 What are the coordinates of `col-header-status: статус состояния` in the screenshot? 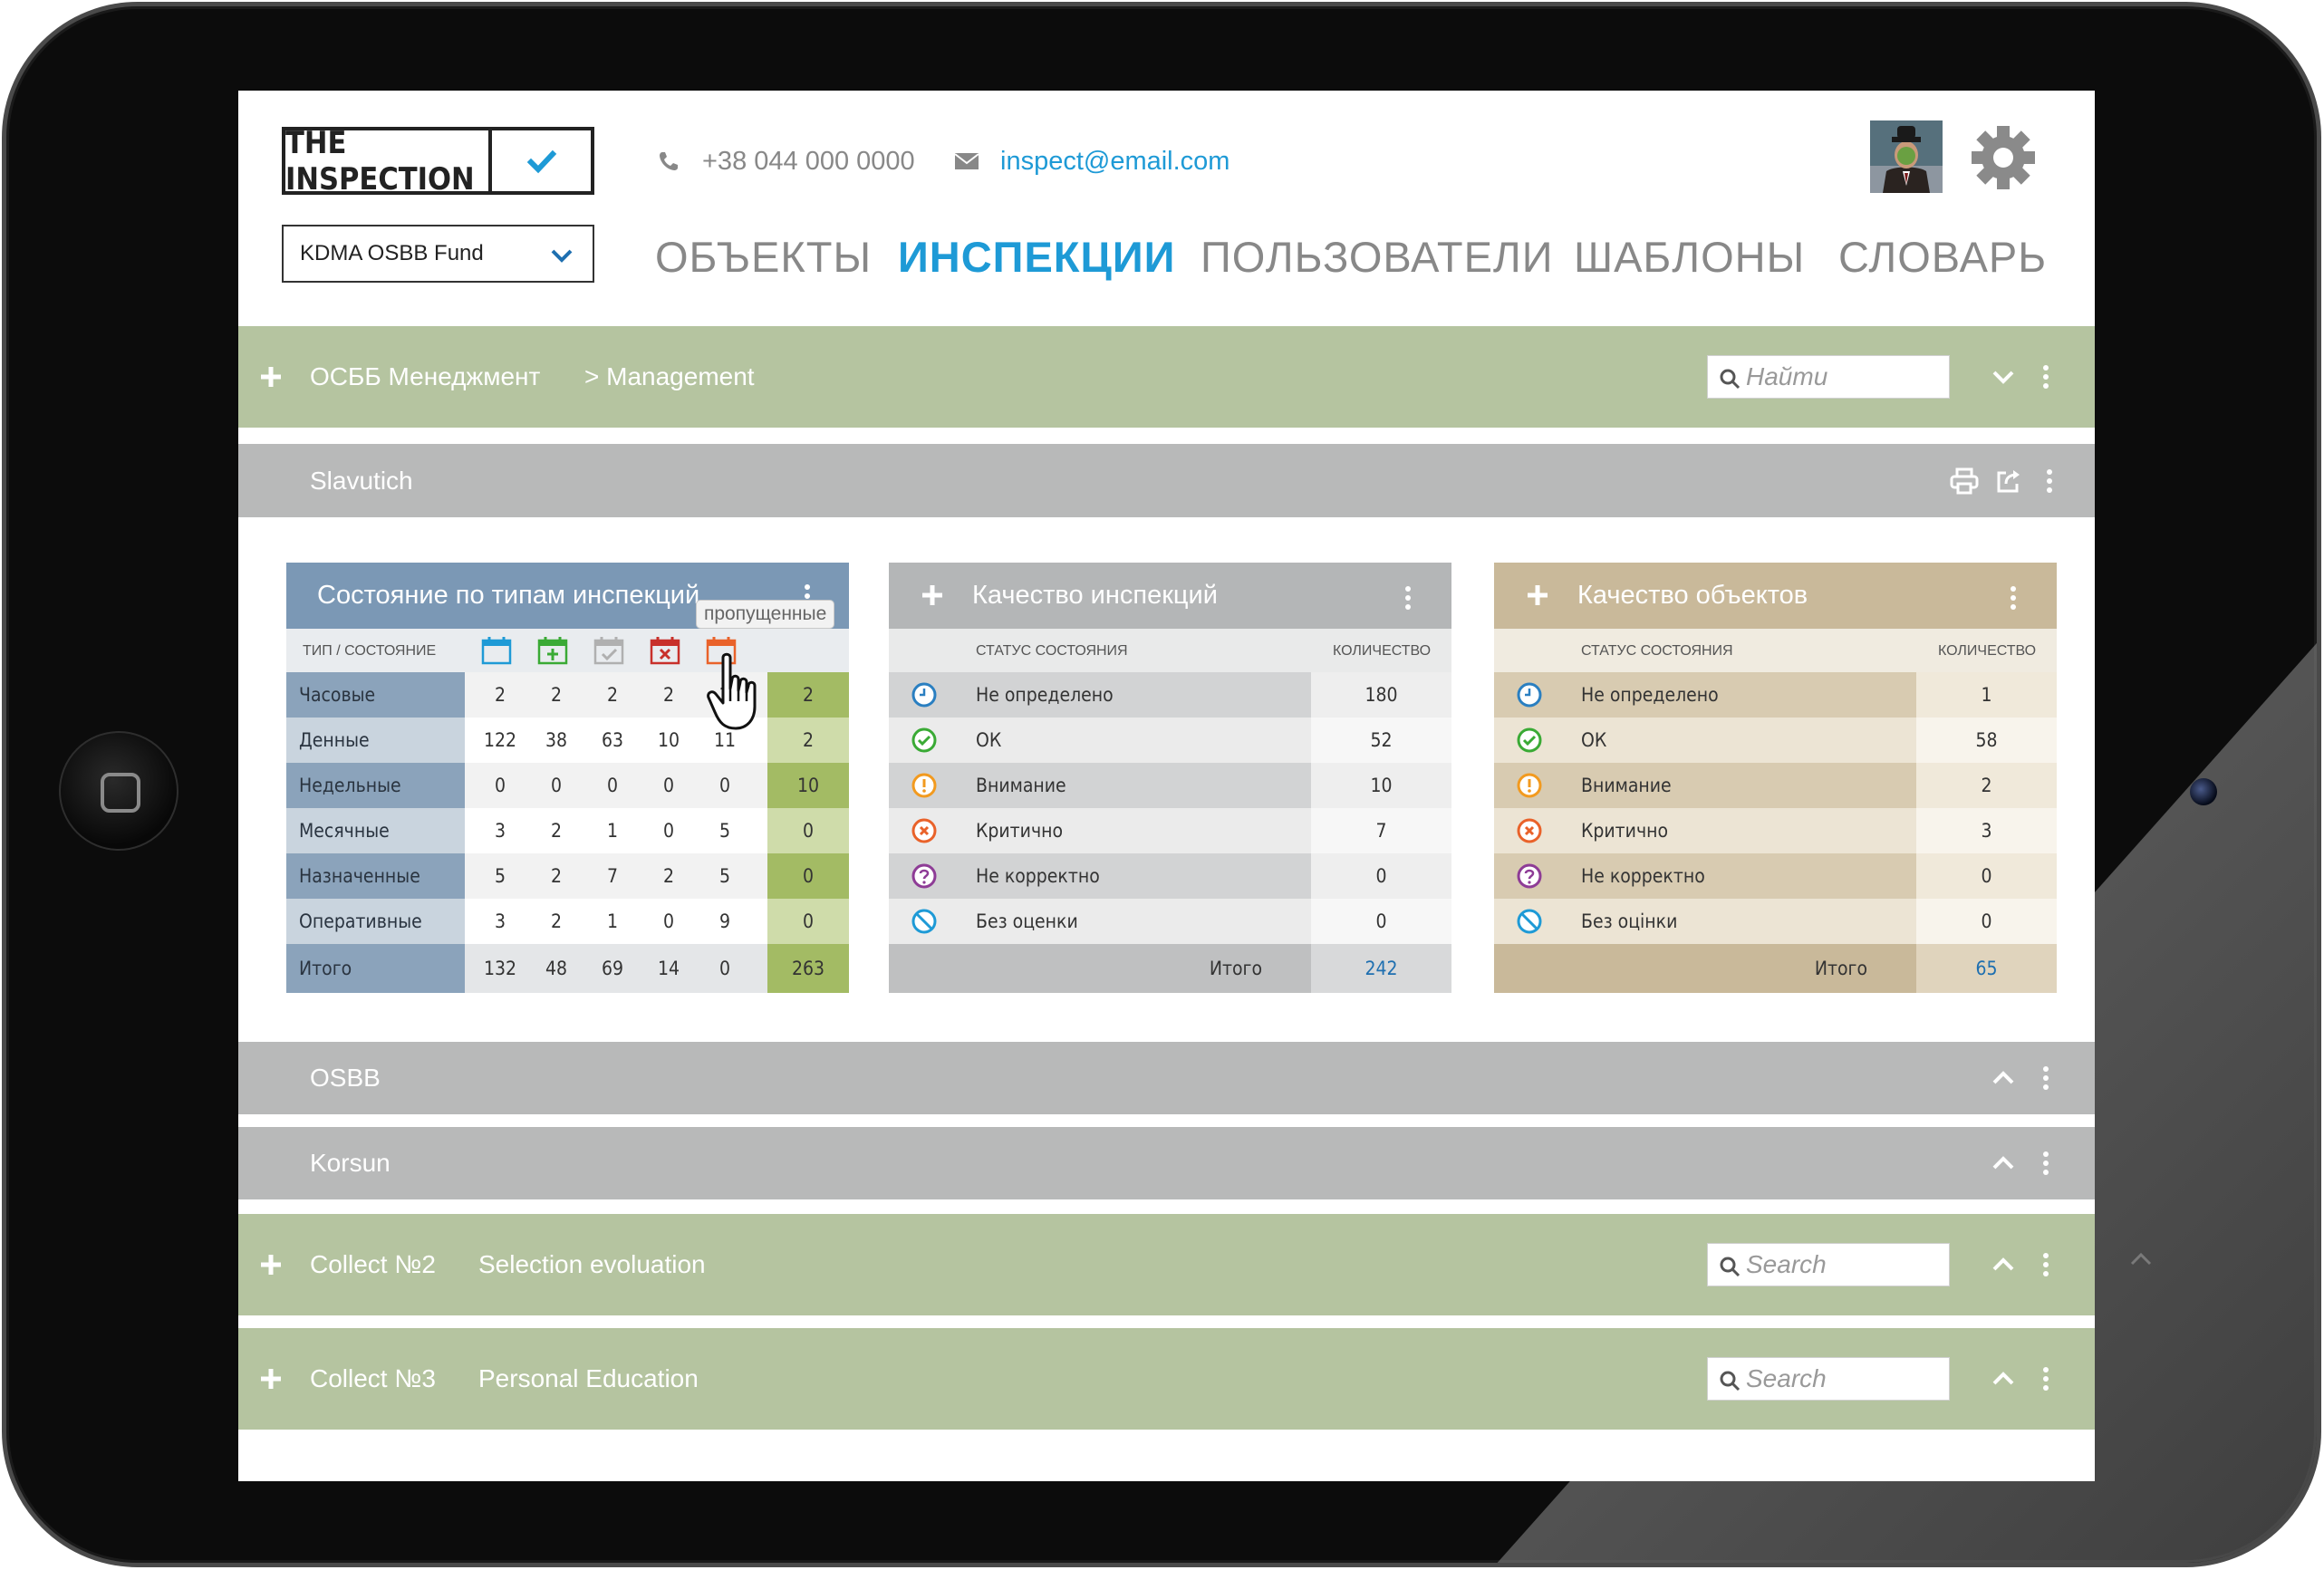 It's located at (1657, 651).